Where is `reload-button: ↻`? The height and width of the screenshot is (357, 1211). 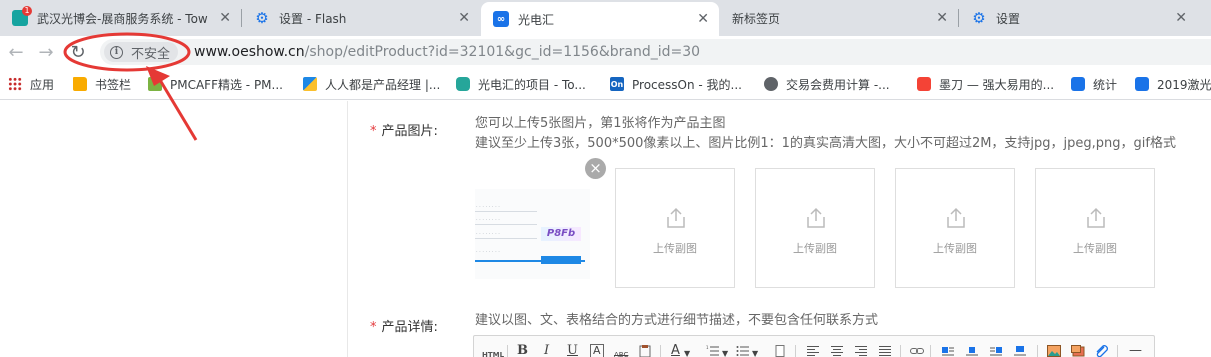 reload-button: ↻ is located at coordinates (78, 52).